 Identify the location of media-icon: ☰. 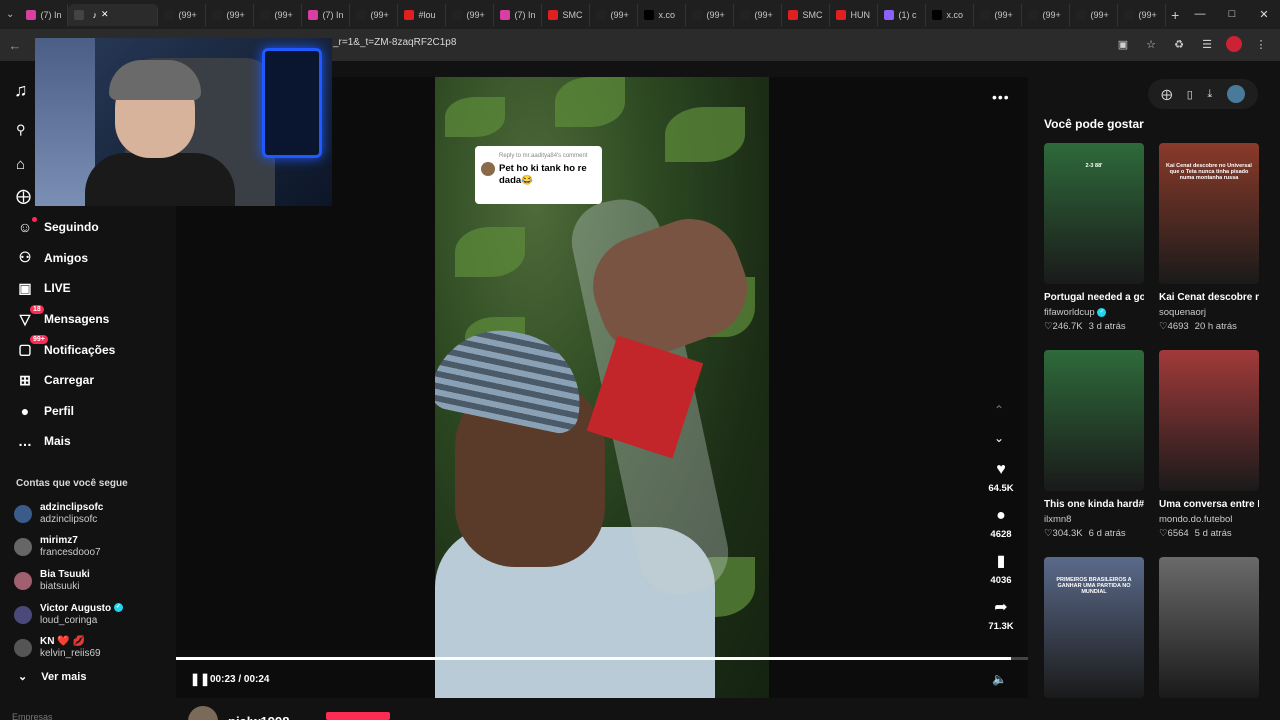
(1207, 44).